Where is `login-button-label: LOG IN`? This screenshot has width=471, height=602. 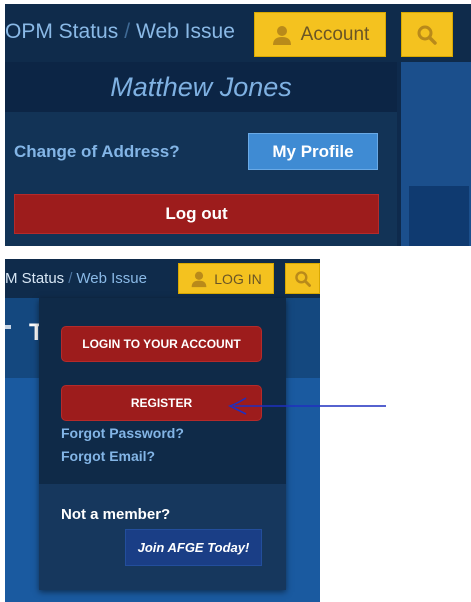 login-button-label: LOG IN is located at coordinates (238, 278).